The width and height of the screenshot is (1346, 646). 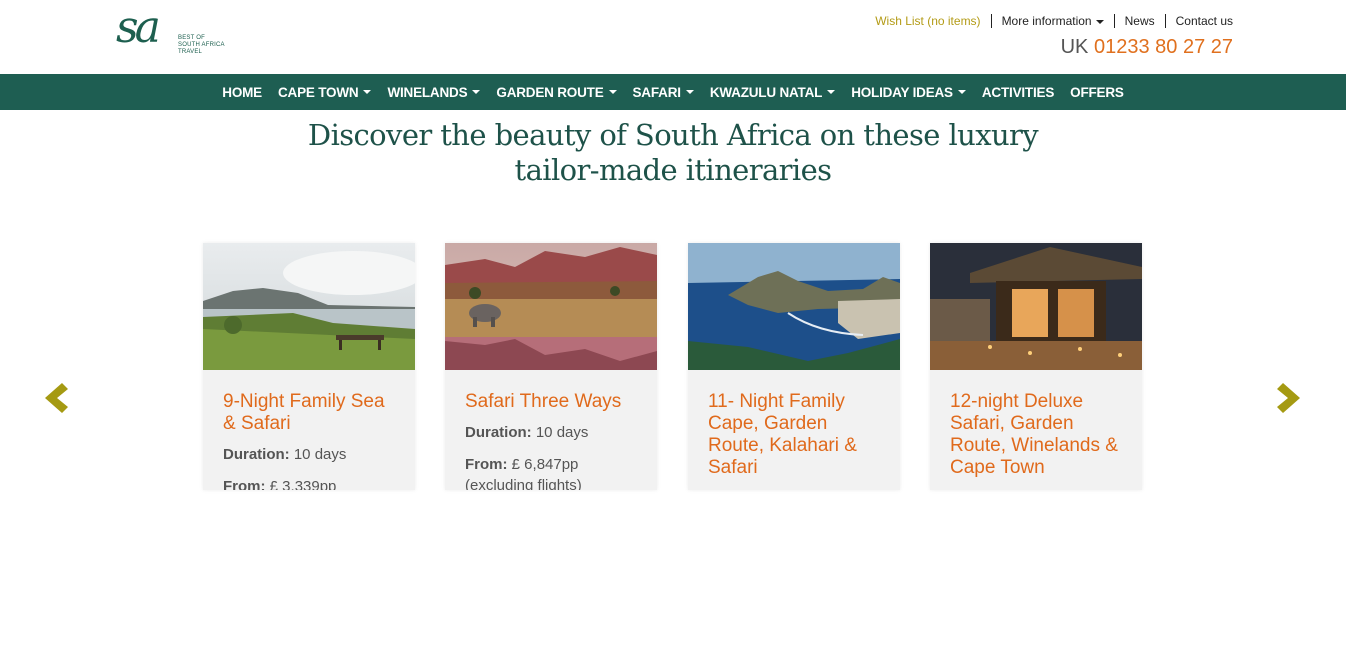 I want to click on nav-item-activities: ACTIVITIES, so click(x=1018, y=92).